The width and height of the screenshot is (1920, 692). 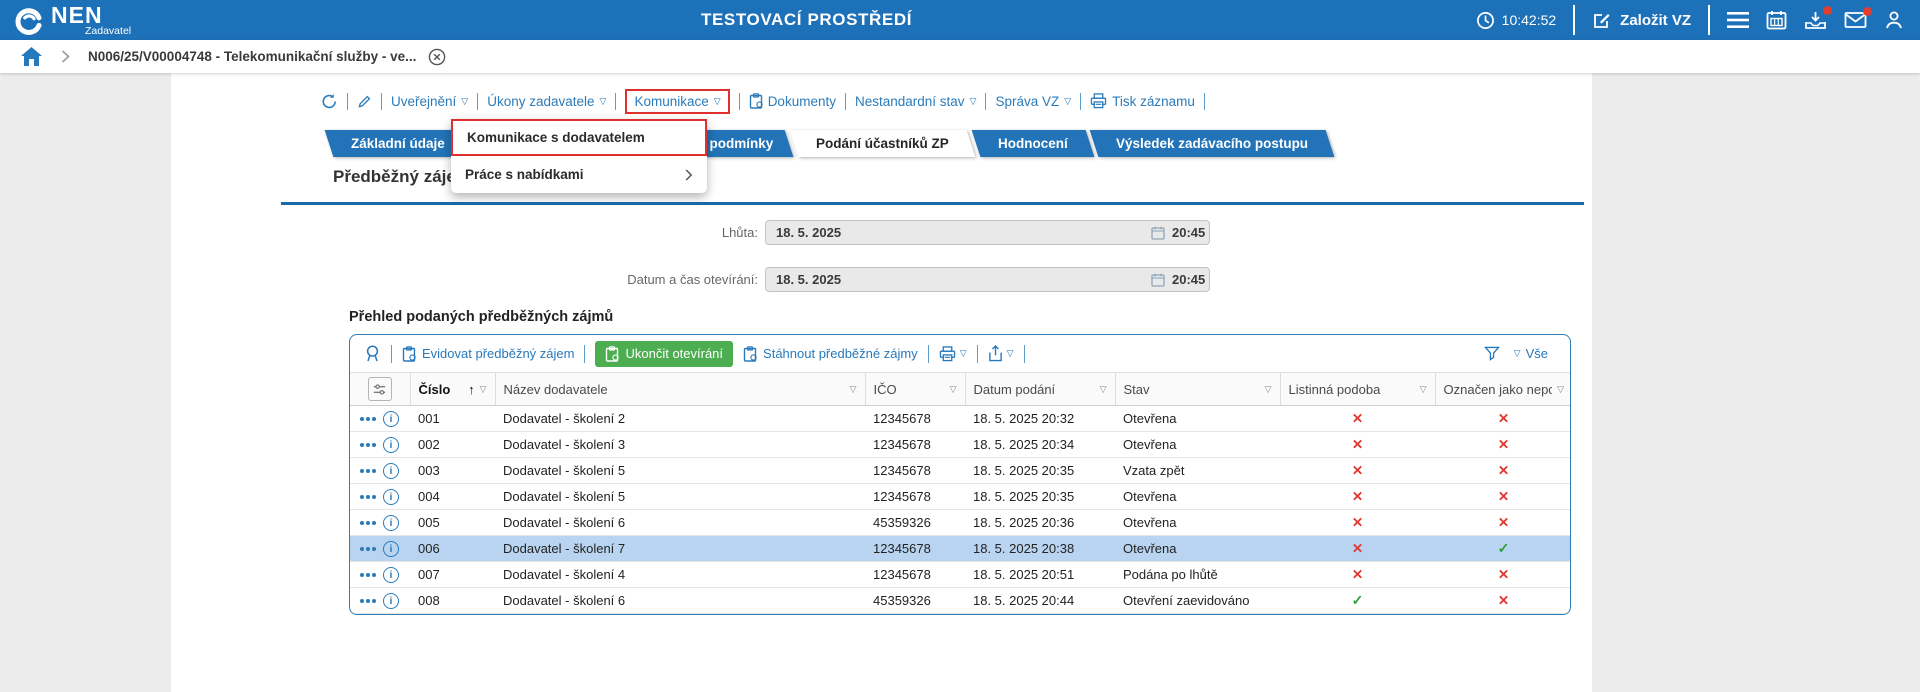 What do you see at coordinates (1212, 143) in the screenshot?
I see `tab-v-sledek-zad-vac-ho-postupu: Výsledek zadávacího postupu` at bounding box center [1212, 143].